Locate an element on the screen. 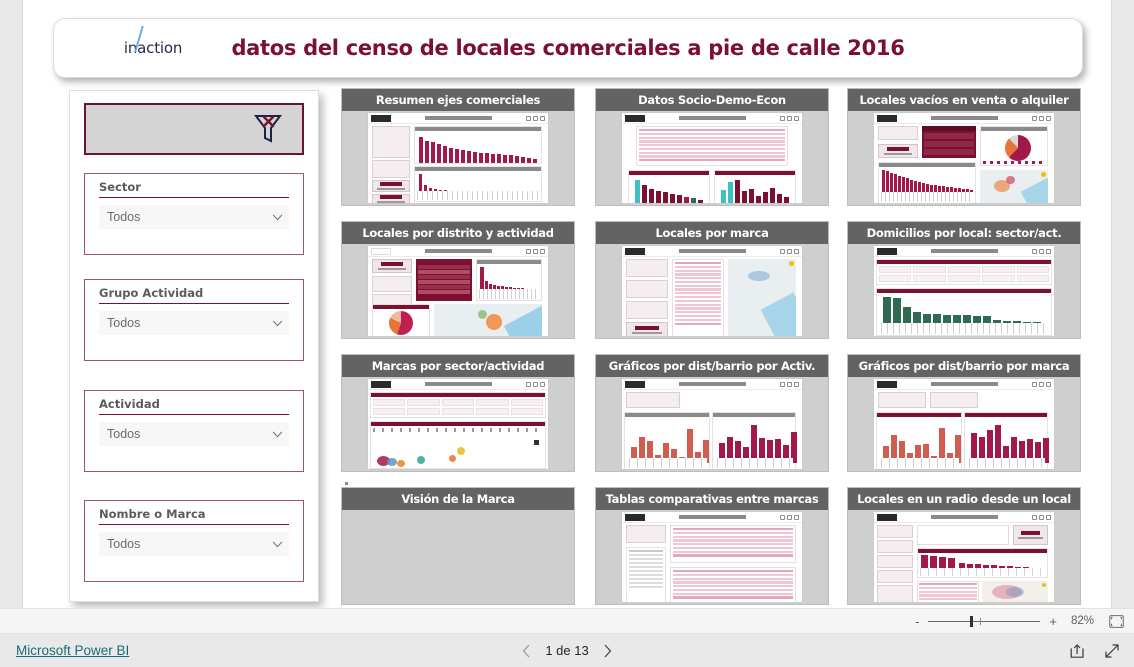 The image size is (1134, 667). card-datos-socio-demo-econ: Datos Socio-Demo-Econ is located at coordinates (712, 147).